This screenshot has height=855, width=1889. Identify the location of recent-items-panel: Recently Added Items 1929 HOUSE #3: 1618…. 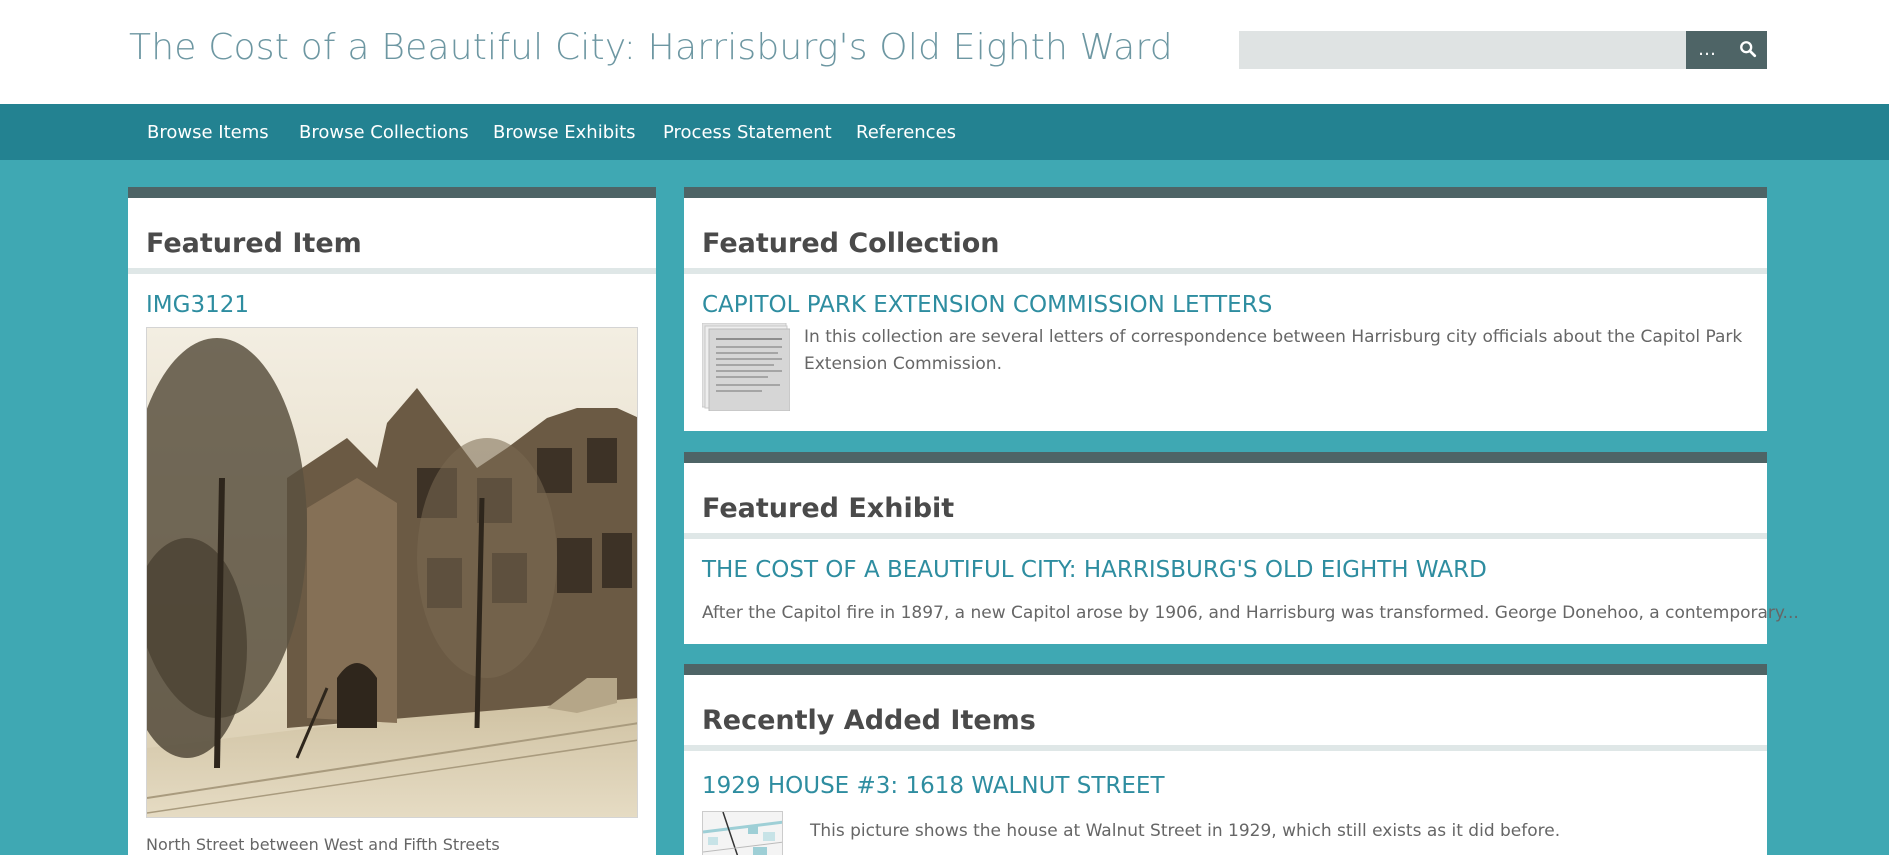
(1225, 759).